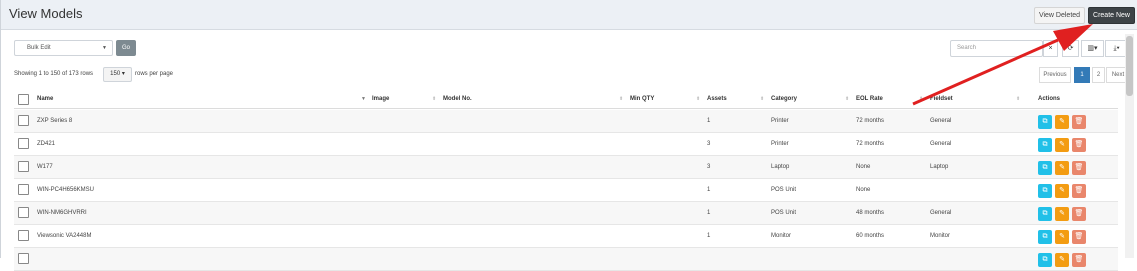  Describe the element at coordinates (1073, 37) in the screenshot. I see `annotation-arrowhead` at that location.